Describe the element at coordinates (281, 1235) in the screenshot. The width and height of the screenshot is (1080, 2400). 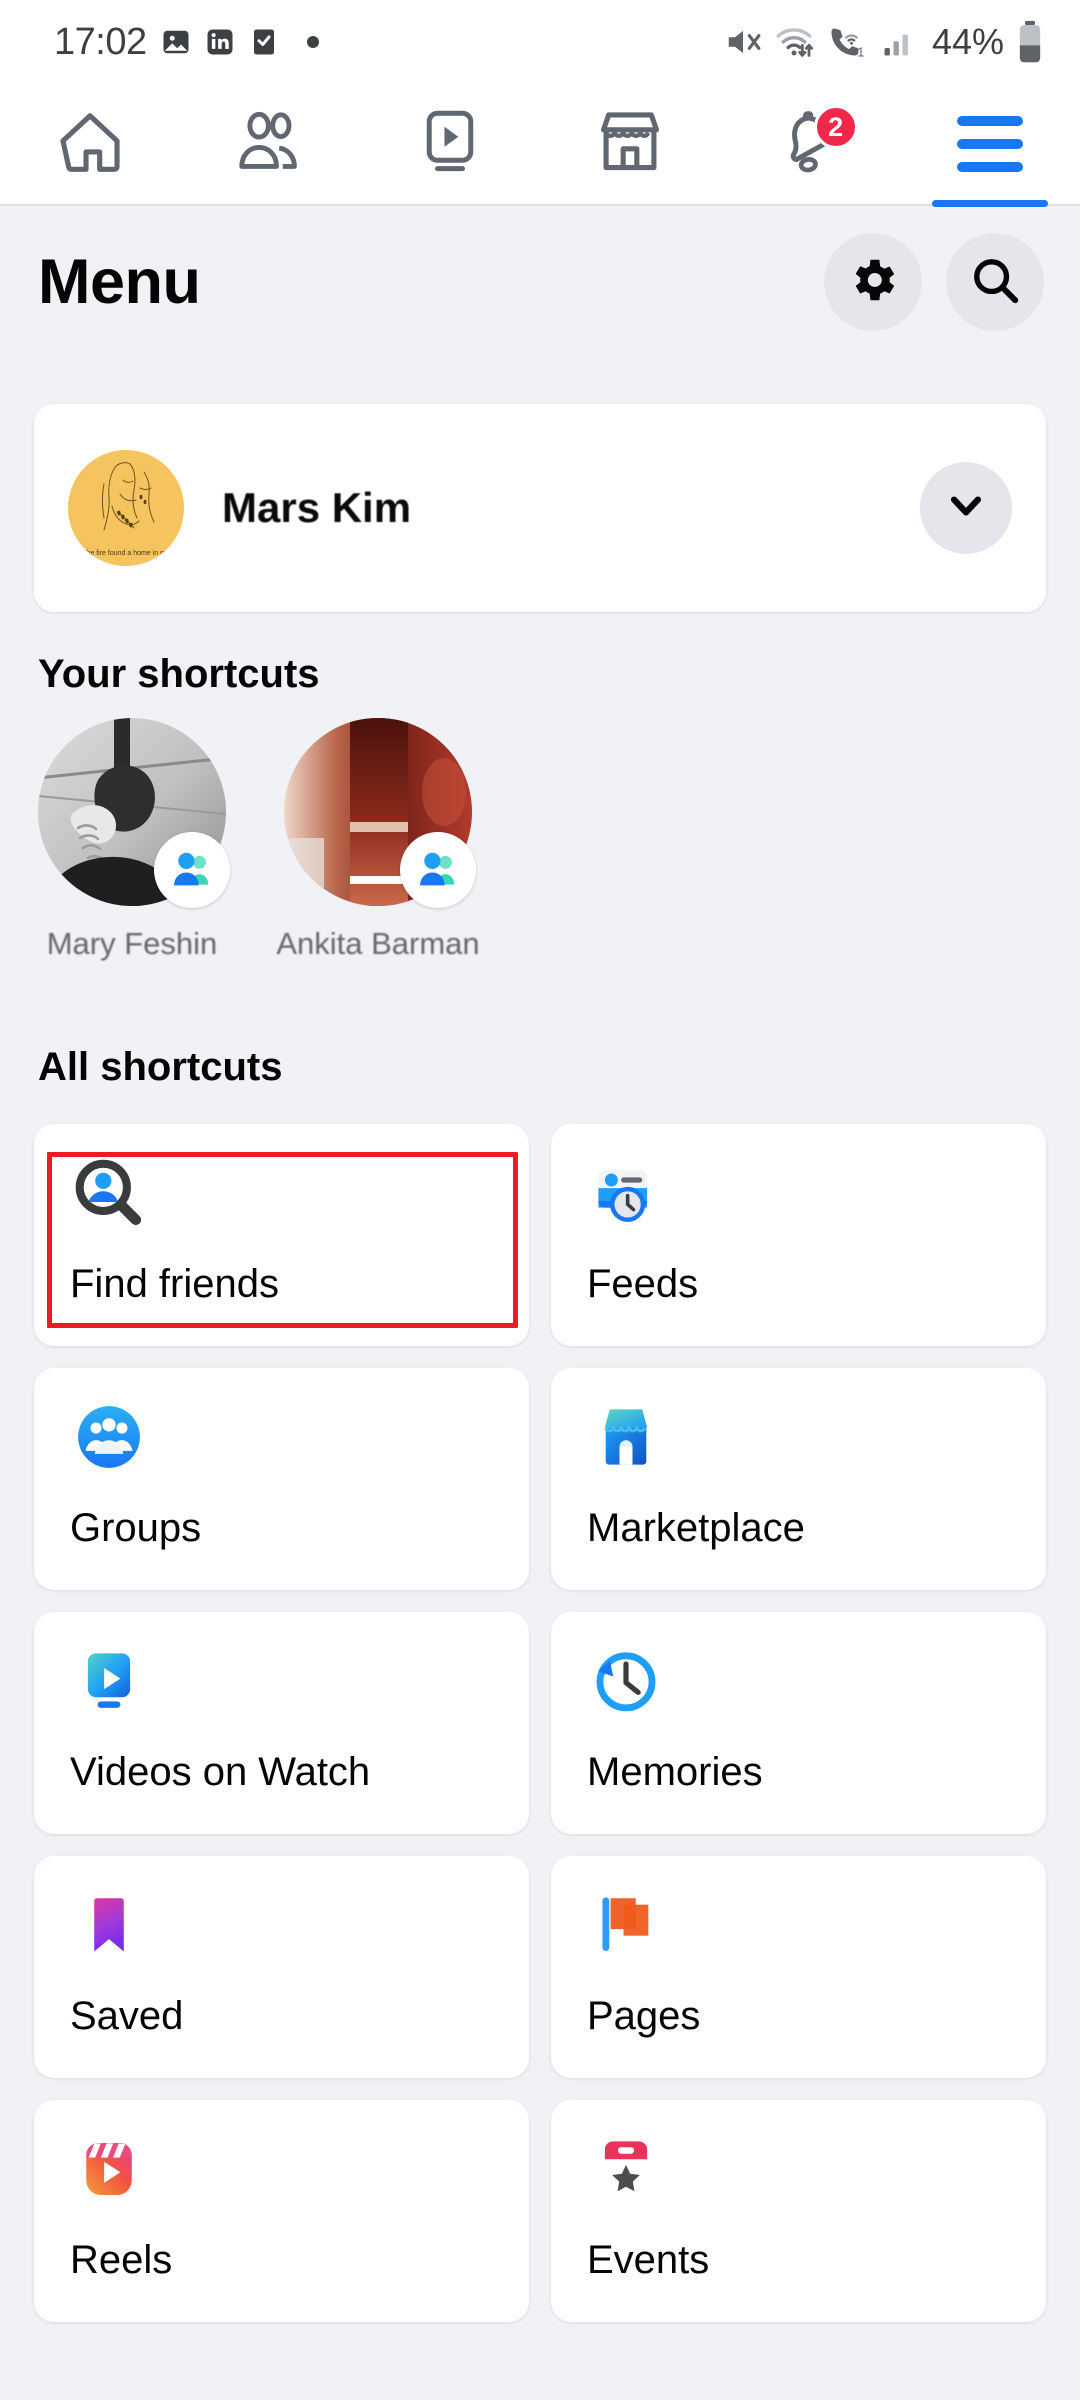
I see `shortcut-card-find-friends: Find friends` at that location.